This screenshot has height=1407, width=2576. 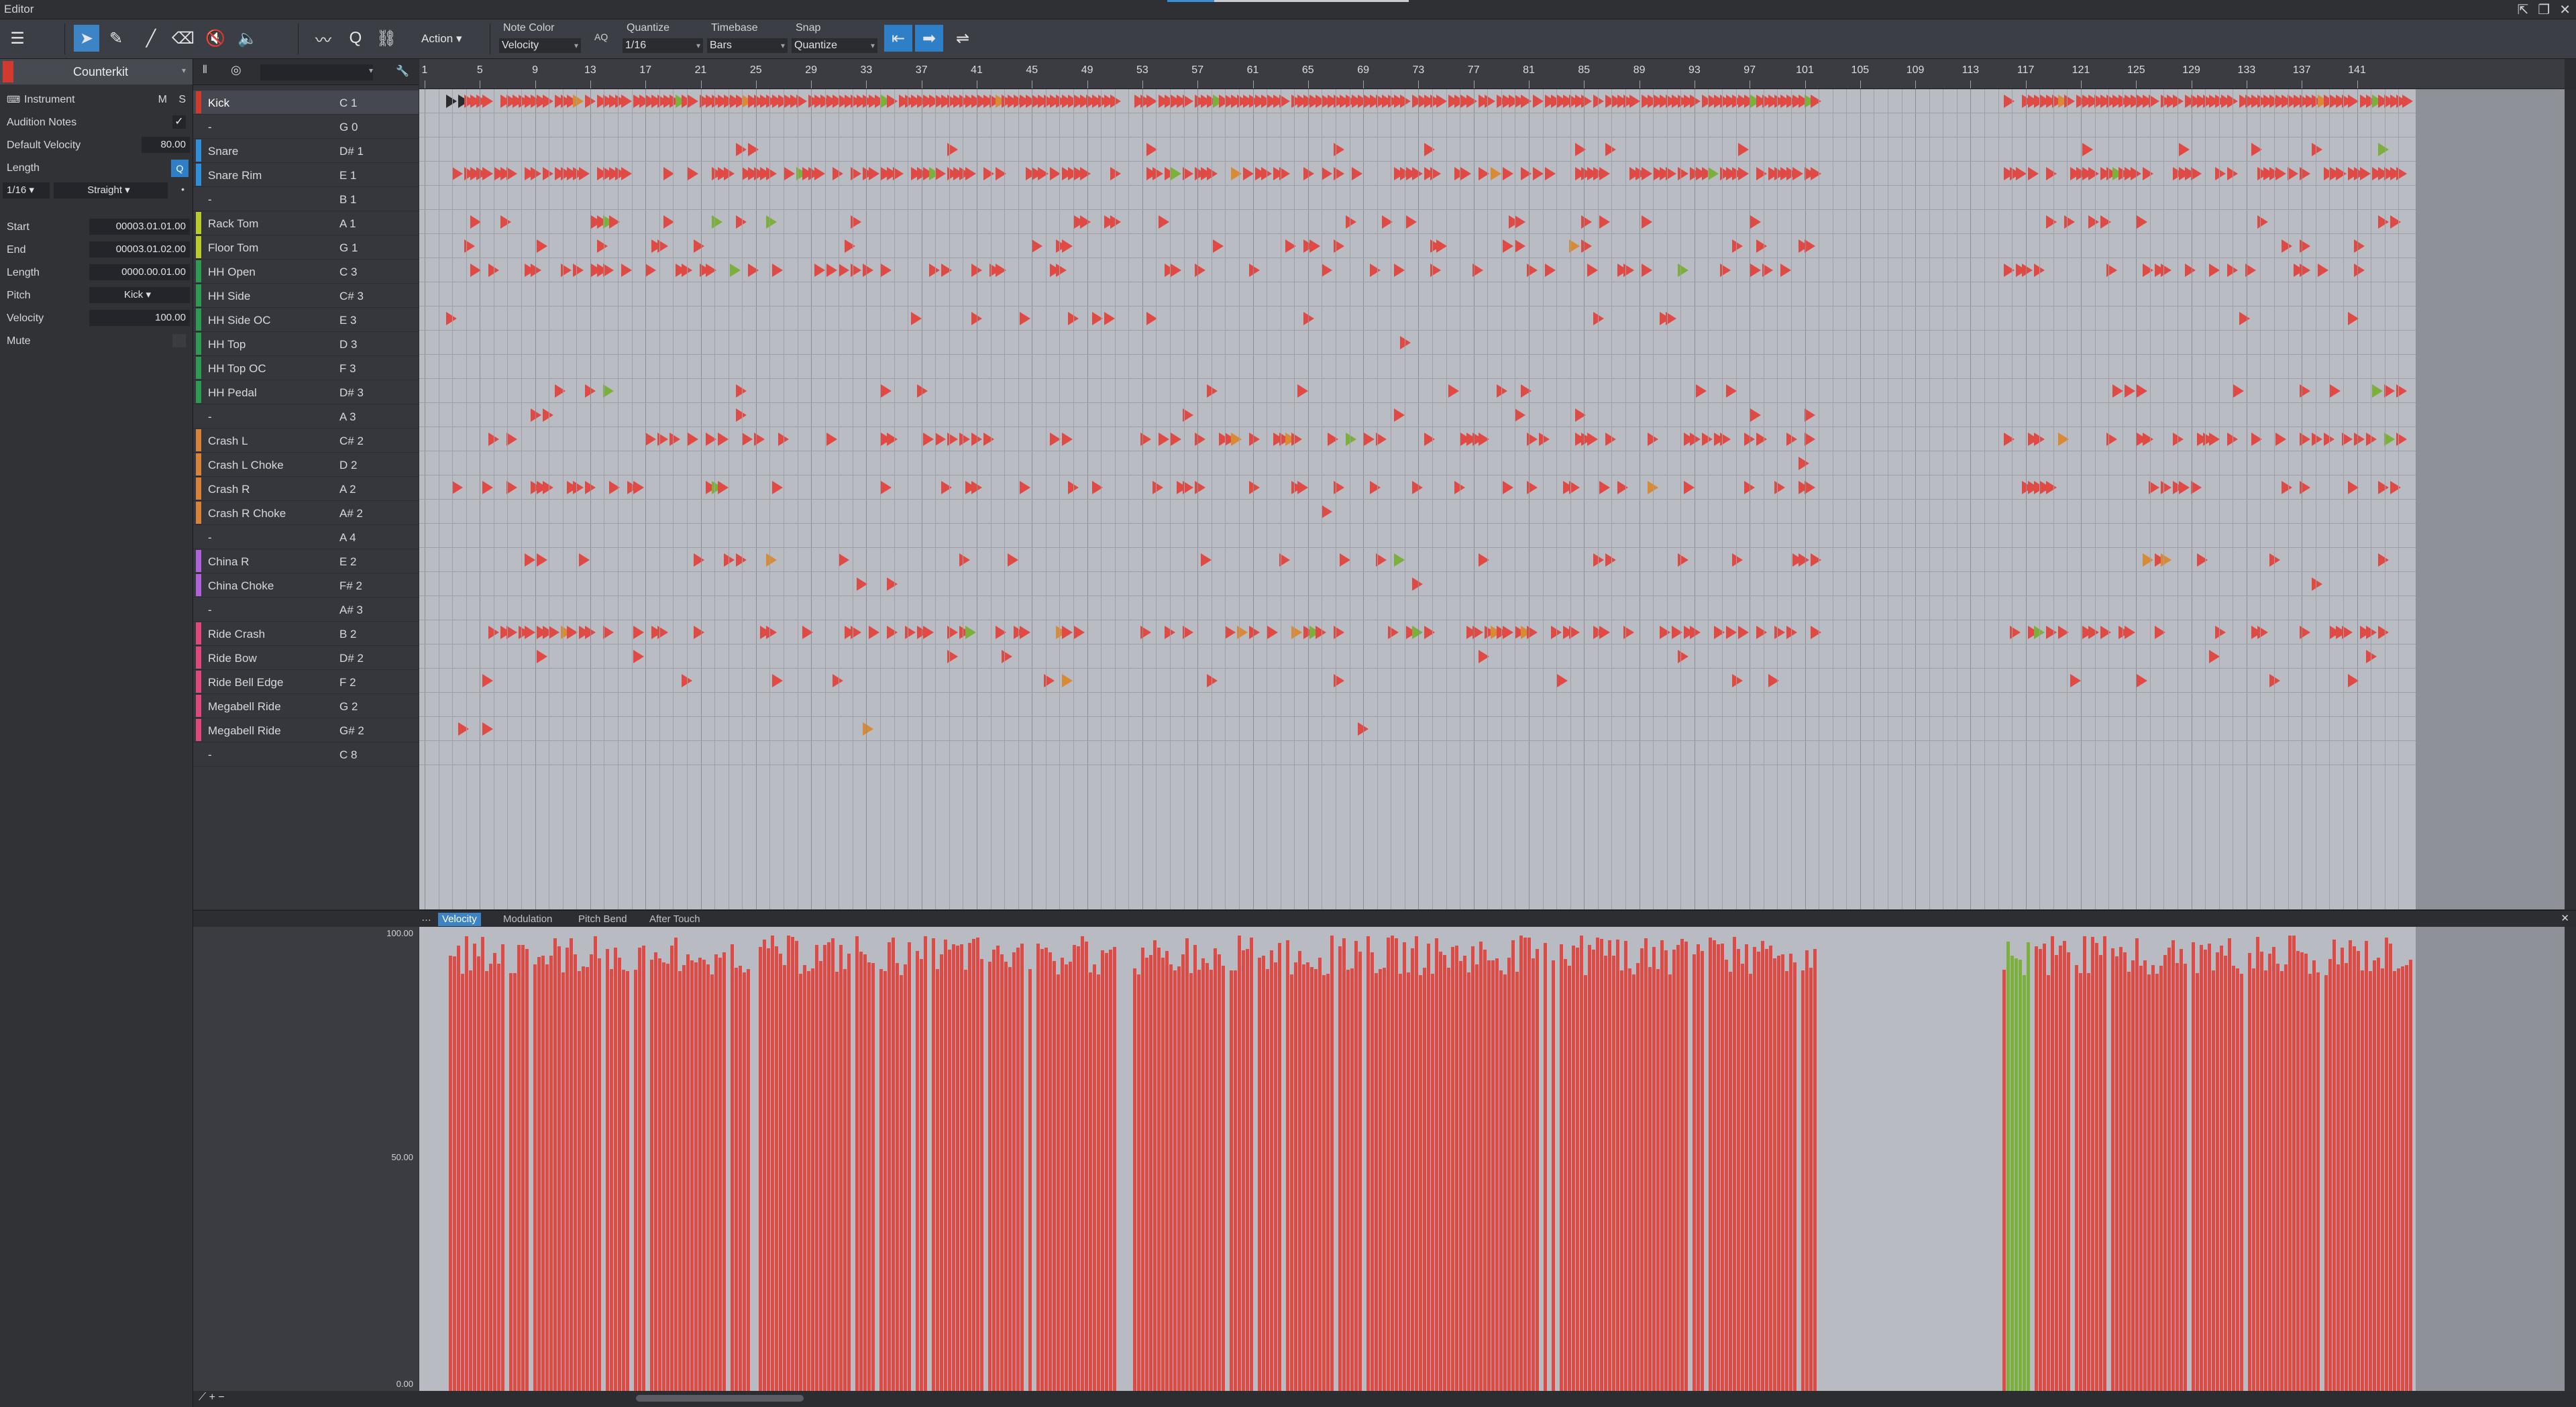 What do you see at coordinates (2565, 9) in the screenshot?
I see `close-icon: ✕` at bounding box center [2565, 9].